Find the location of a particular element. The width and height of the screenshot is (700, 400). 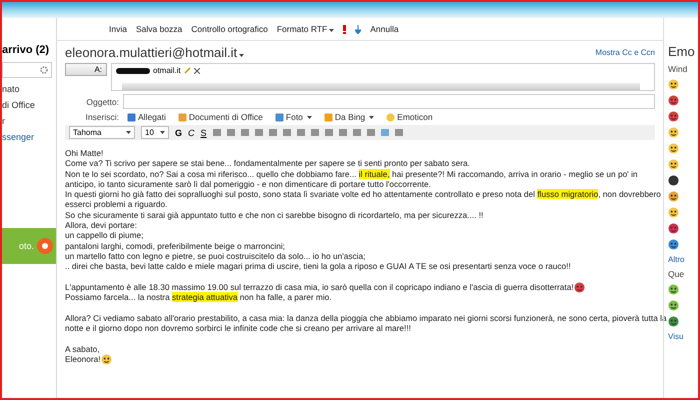

body-text: .. direi che basta, bevi latte caldo e miele magari prima di uscire, tieni la gola a riposo e GUAI A TE se osi presentarti senza voce o rauco!! is located at coordinates (318, 266).